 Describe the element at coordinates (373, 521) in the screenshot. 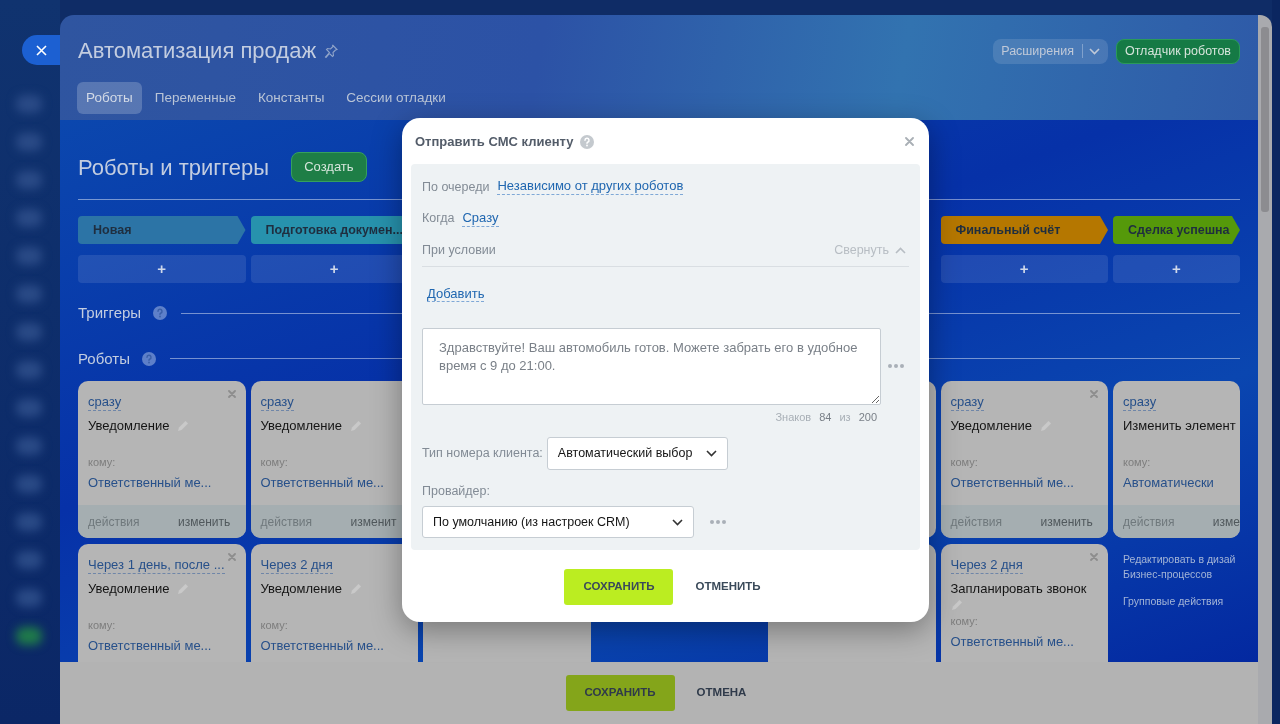

I see `edit-link: изменит` at that location.